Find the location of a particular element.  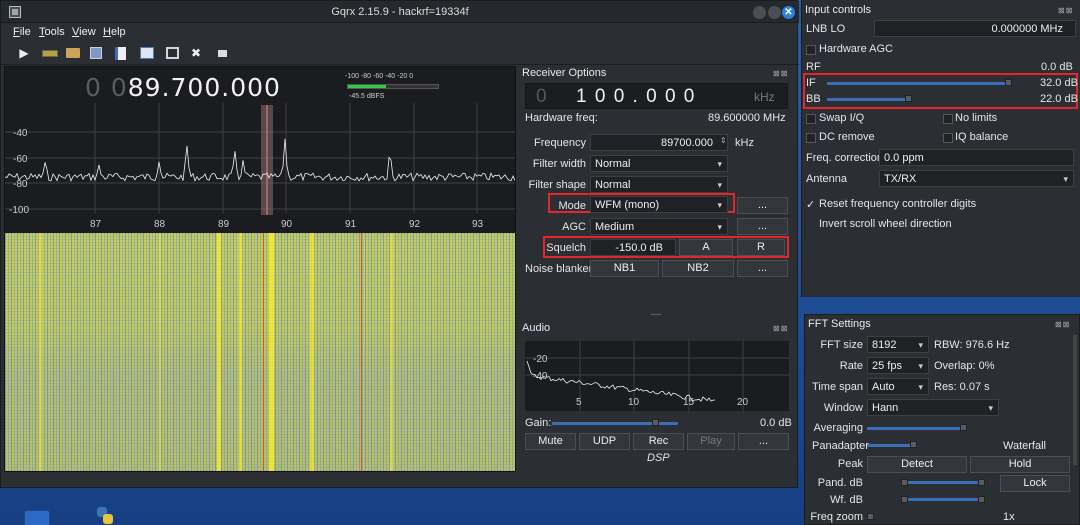

folder-desktop-icon is located at coordinates (37, 517).